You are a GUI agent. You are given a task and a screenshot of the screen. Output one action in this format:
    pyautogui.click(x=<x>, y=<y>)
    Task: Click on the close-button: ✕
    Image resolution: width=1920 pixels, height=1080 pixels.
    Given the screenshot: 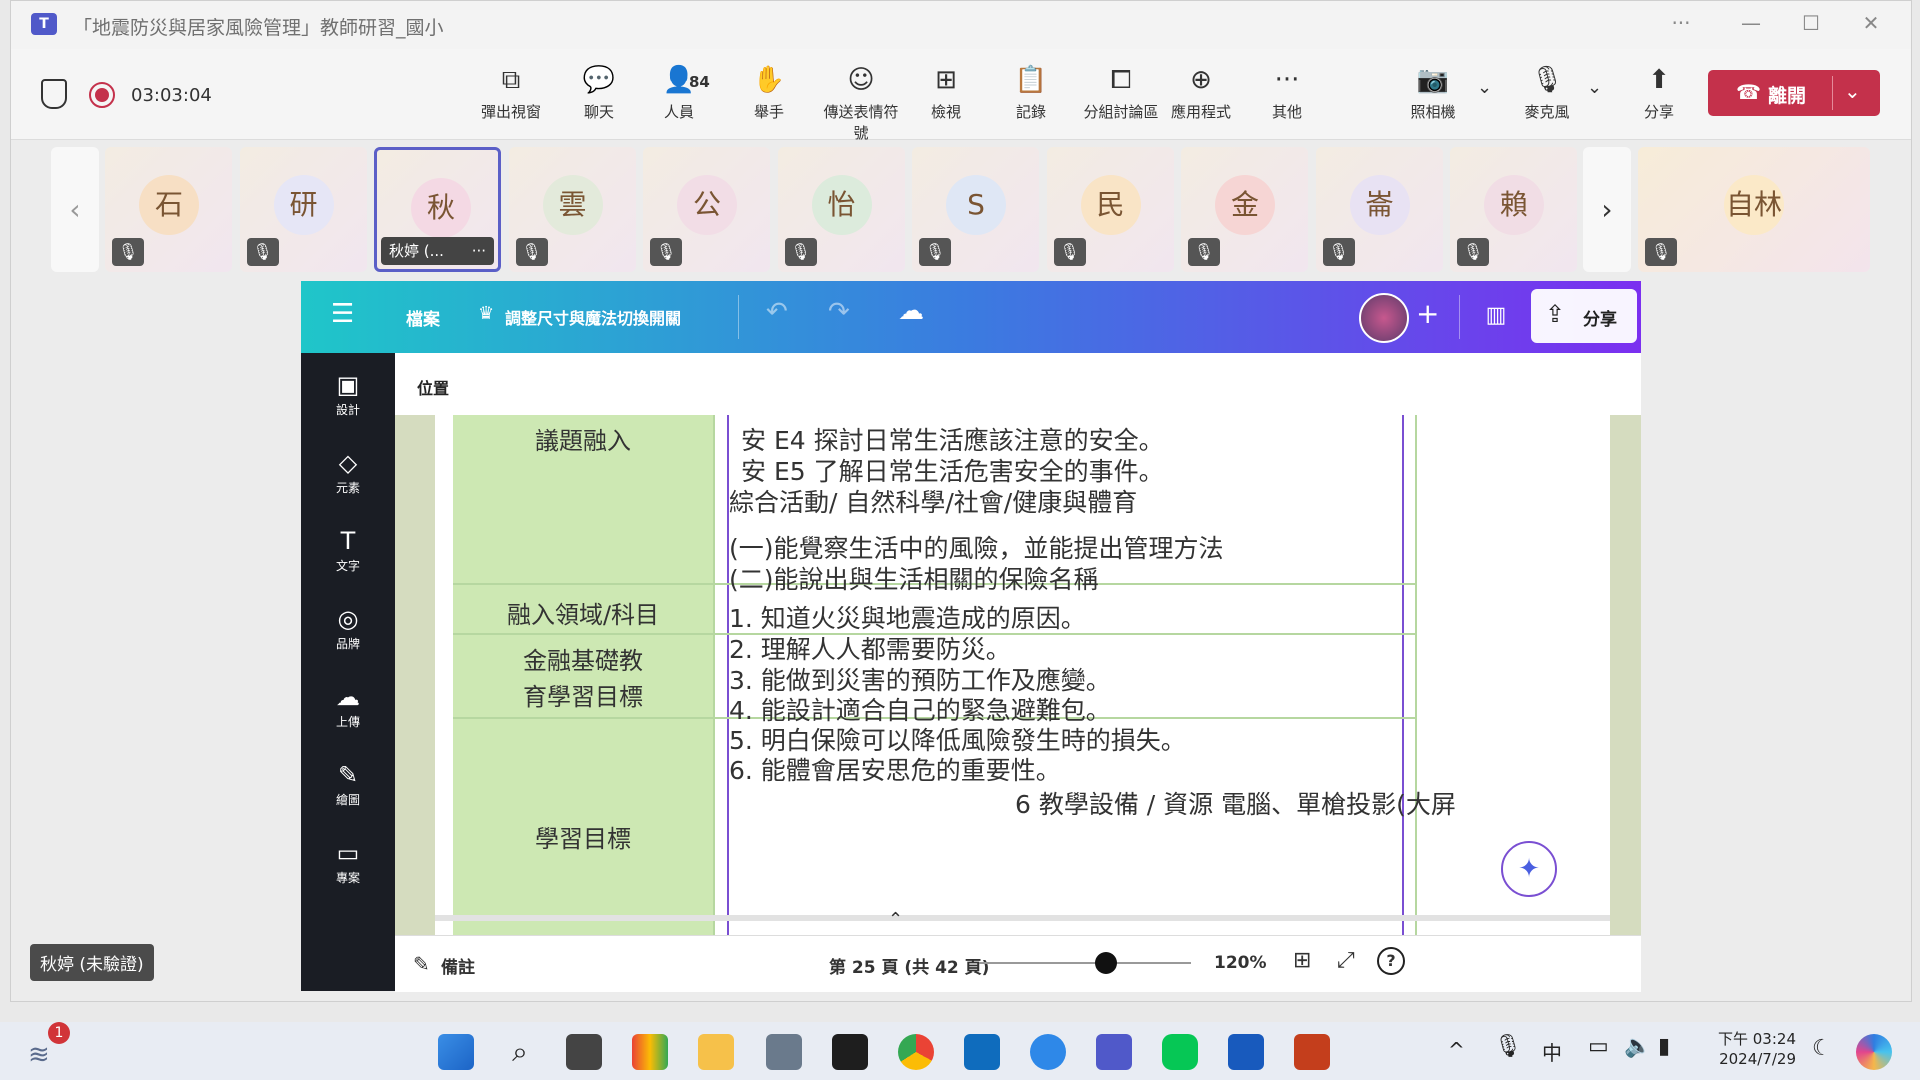 What is the action you would take?
    pyautogui.click(x=1871, y=23)
    